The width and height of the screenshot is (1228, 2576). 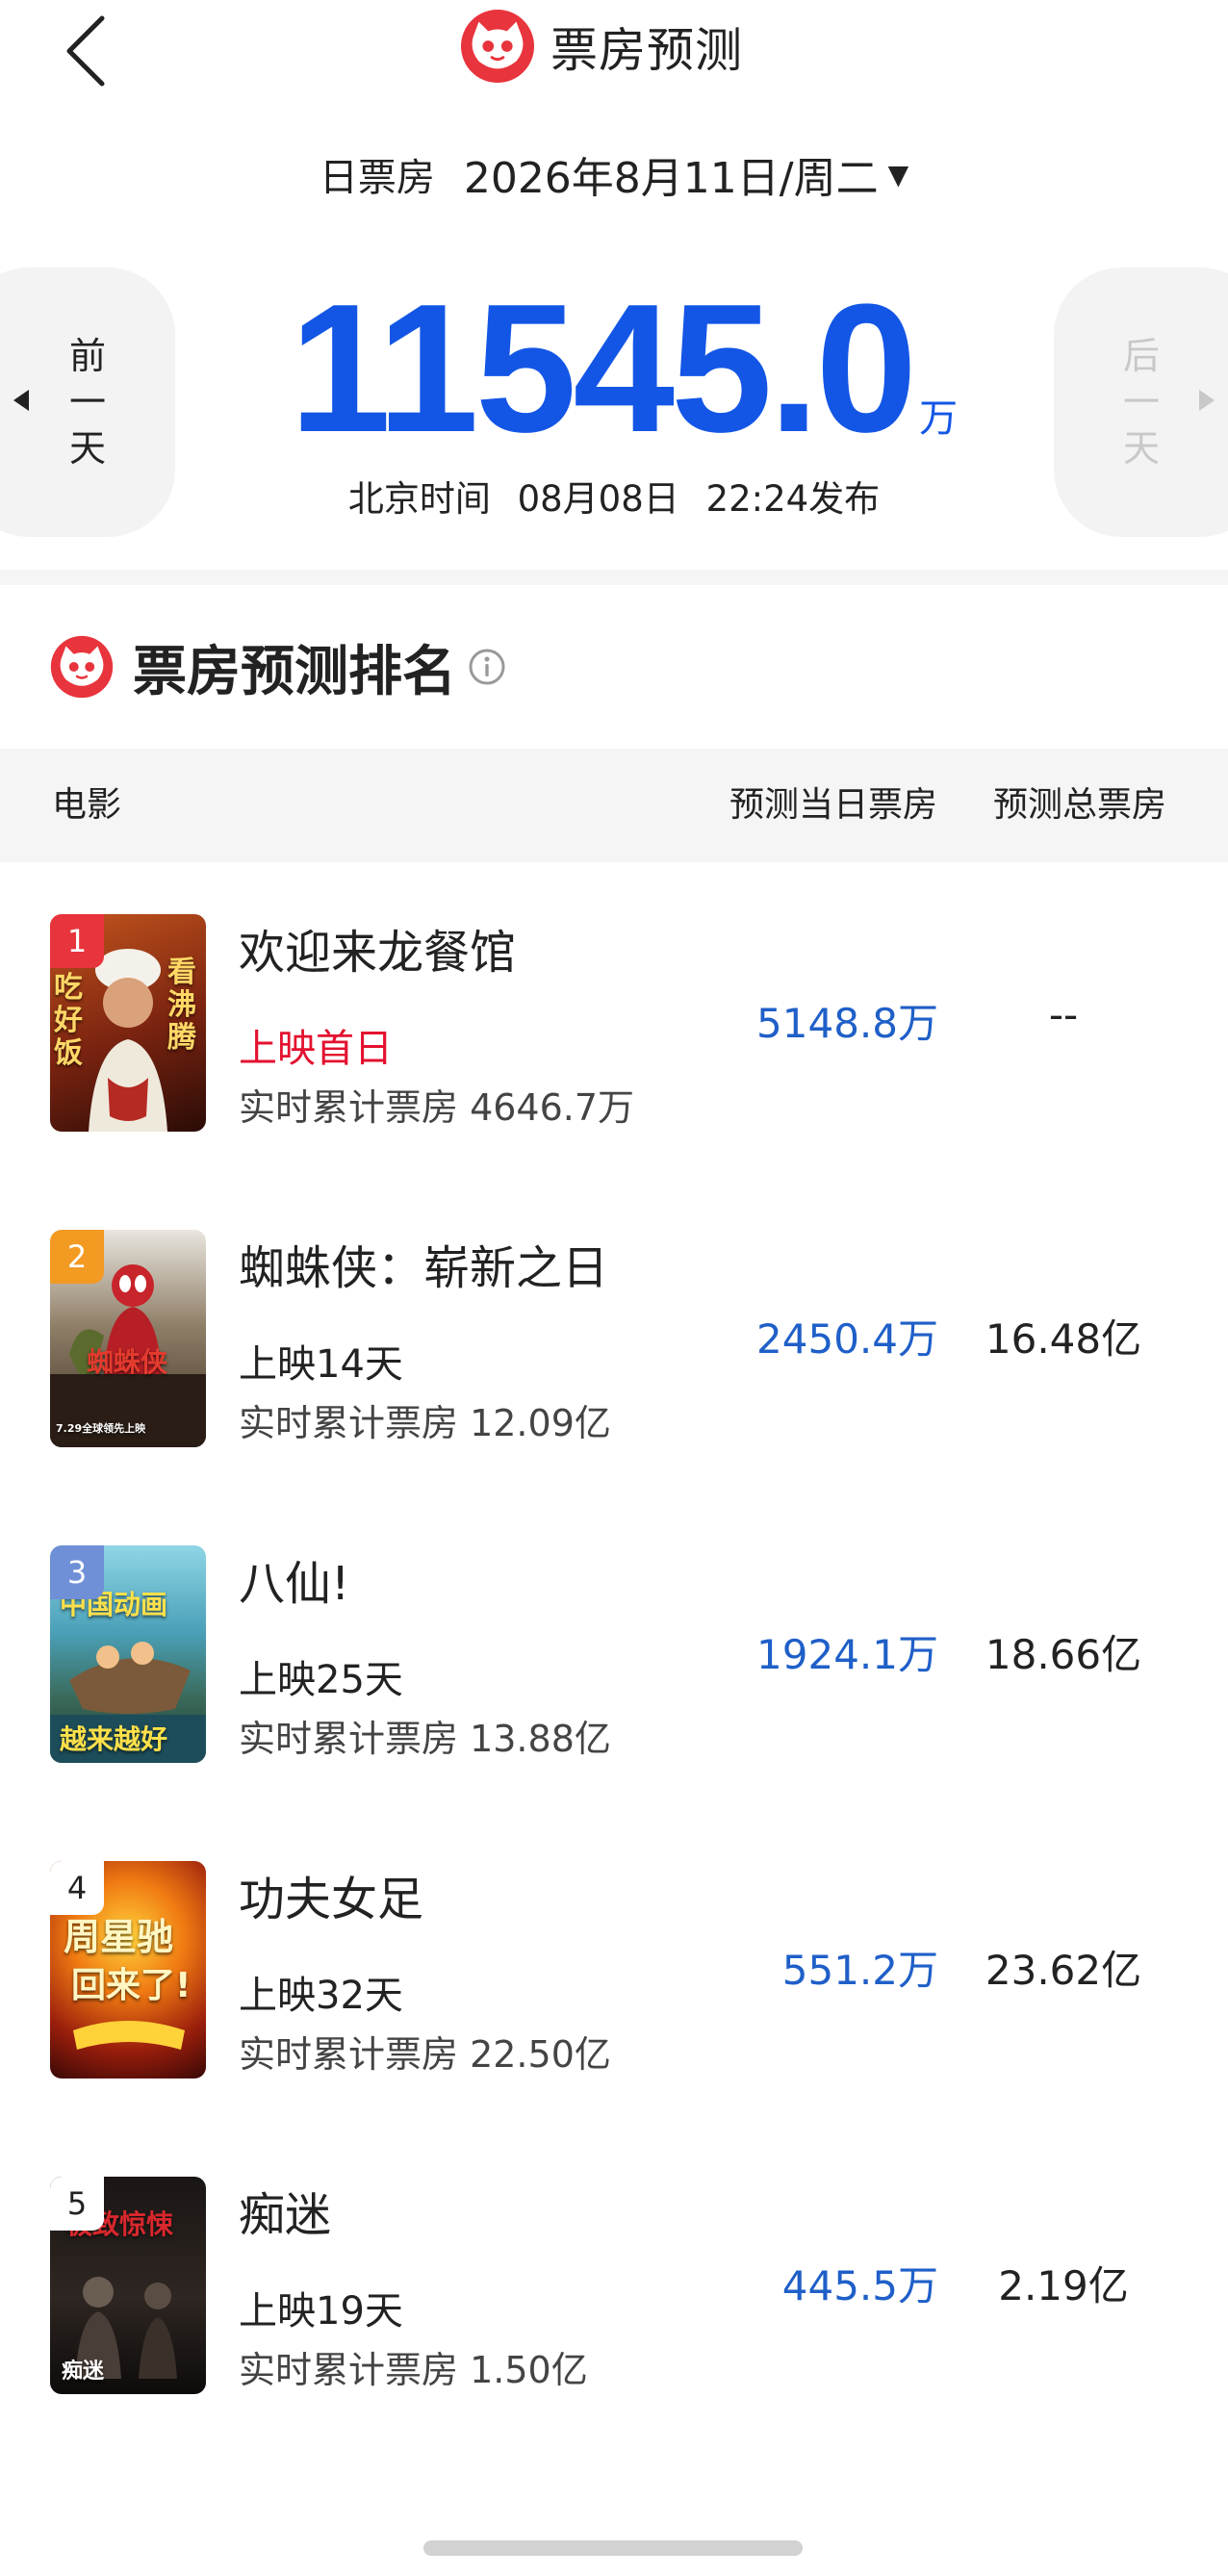 I want to click on column-header-movie: 电影, so click(x=87, y=805).